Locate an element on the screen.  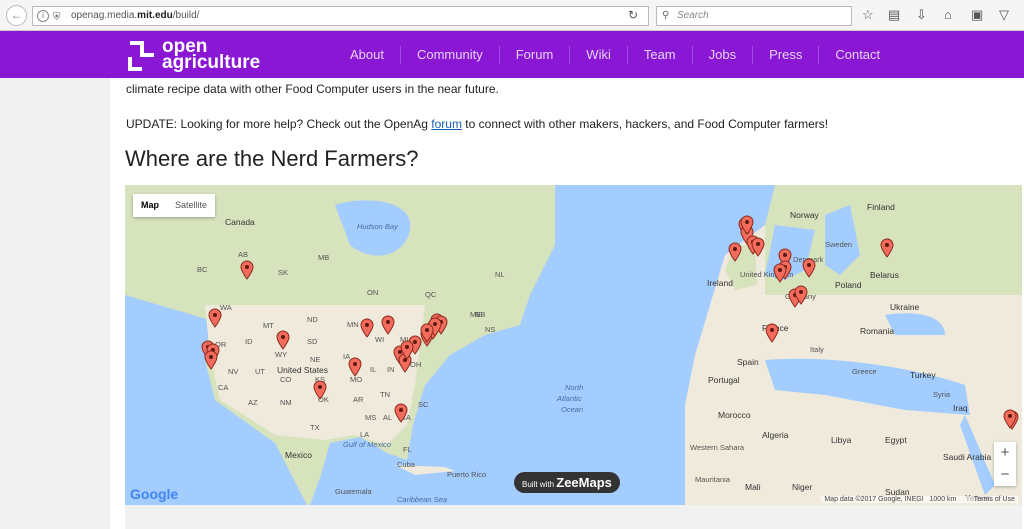
back-button: ← is located at coordinates (16, 15).